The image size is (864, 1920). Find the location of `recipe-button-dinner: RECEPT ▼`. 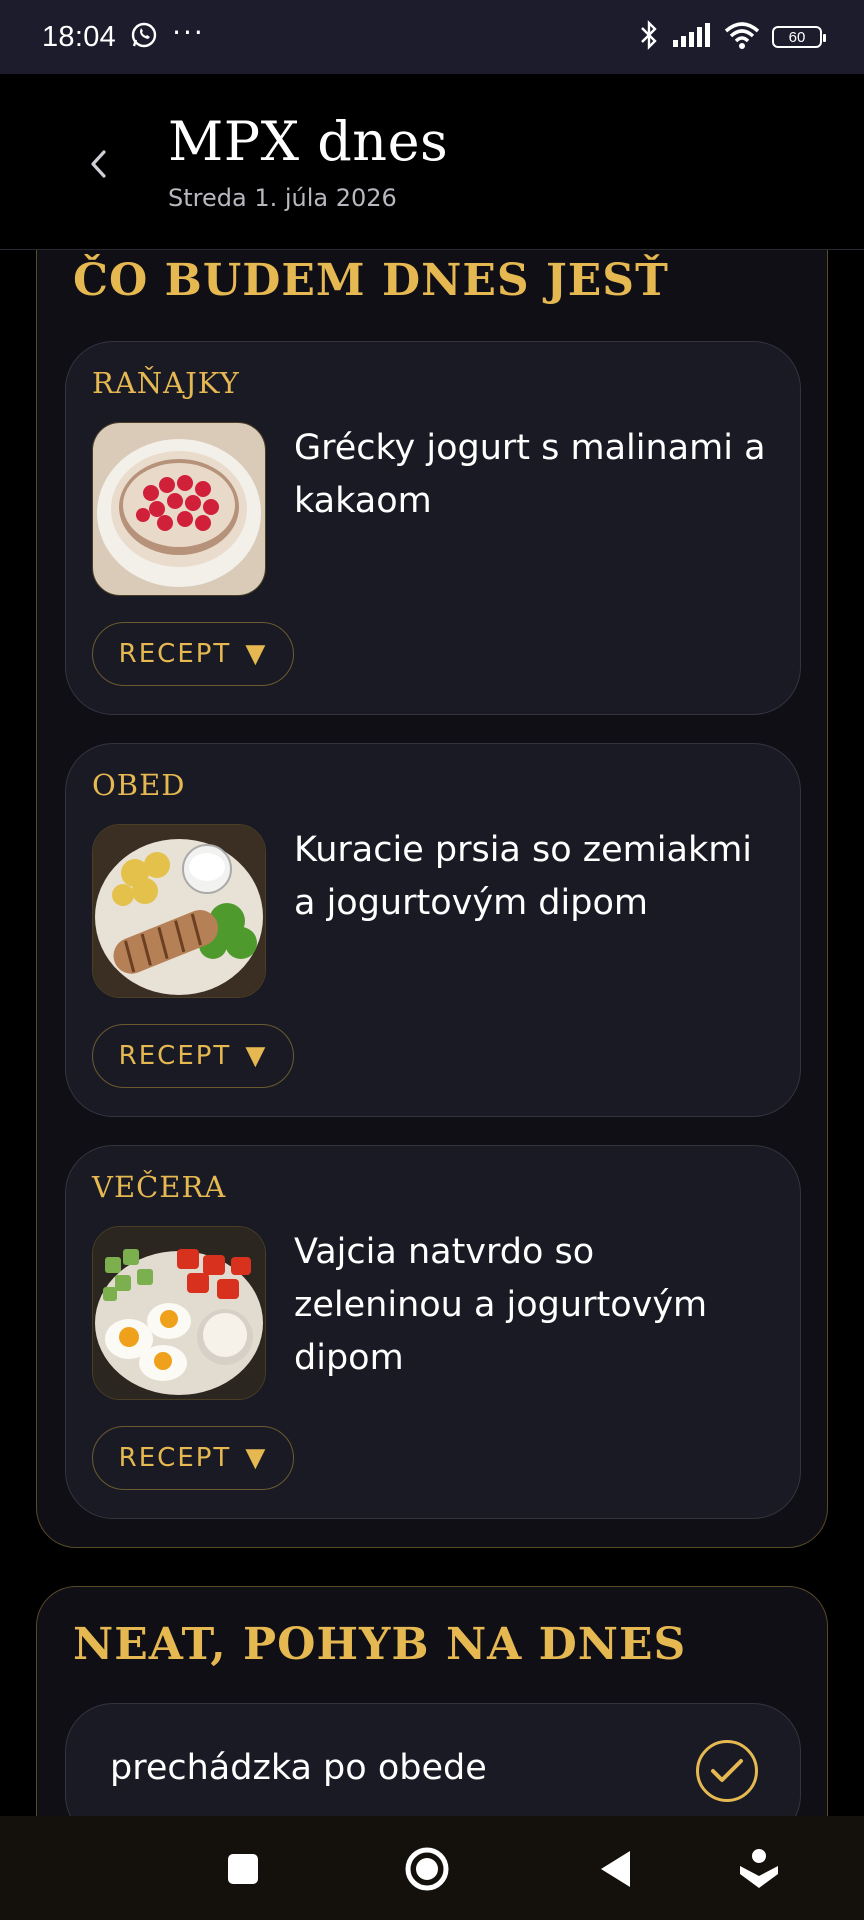

recipe-button-dinner: RECEPT ▼ is located at coordinates (193, 1458).